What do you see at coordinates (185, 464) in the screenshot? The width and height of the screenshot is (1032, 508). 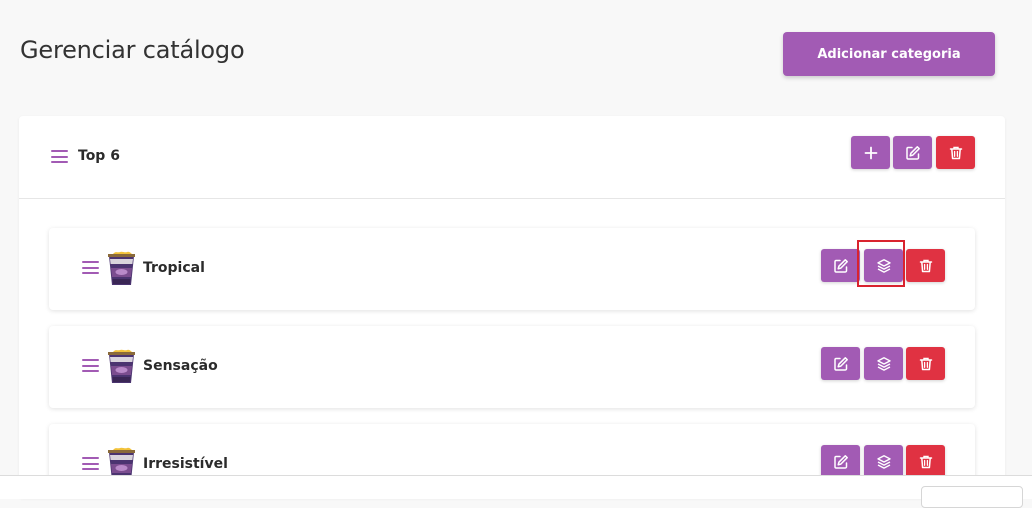 I see `product-name: Irresistível` at bounding box center [185, 464].